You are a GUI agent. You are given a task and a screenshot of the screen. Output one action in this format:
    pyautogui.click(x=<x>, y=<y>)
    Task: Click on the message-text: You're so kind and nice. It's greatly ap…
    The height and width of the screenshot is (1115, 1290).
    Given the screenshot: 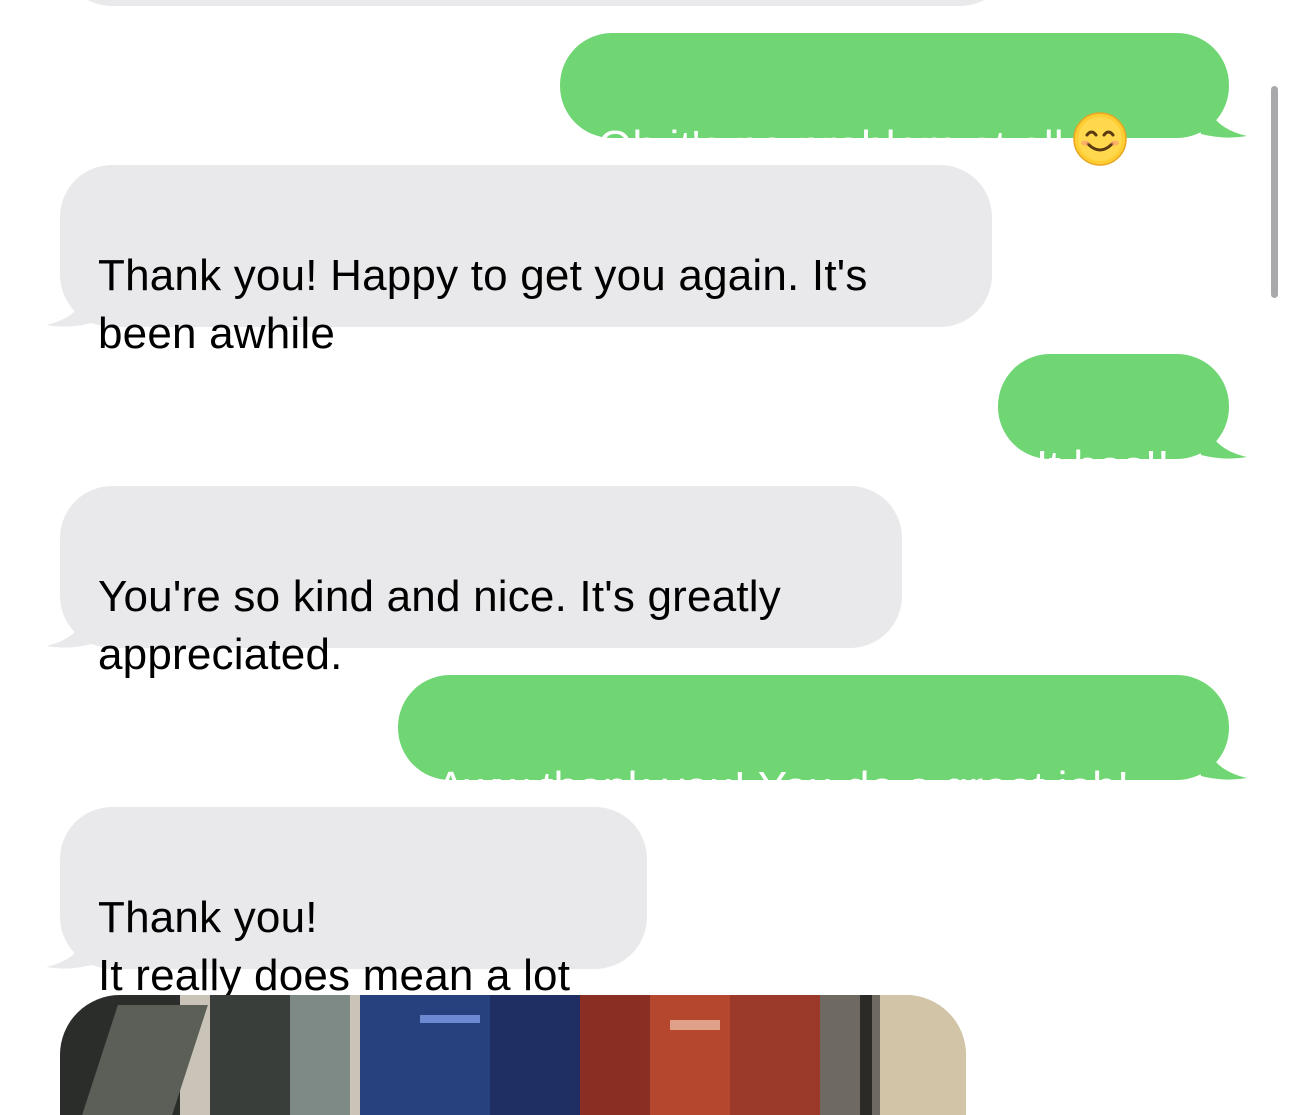 What is the action you would take?
    pyautogui.click(x=439, y=625)
    